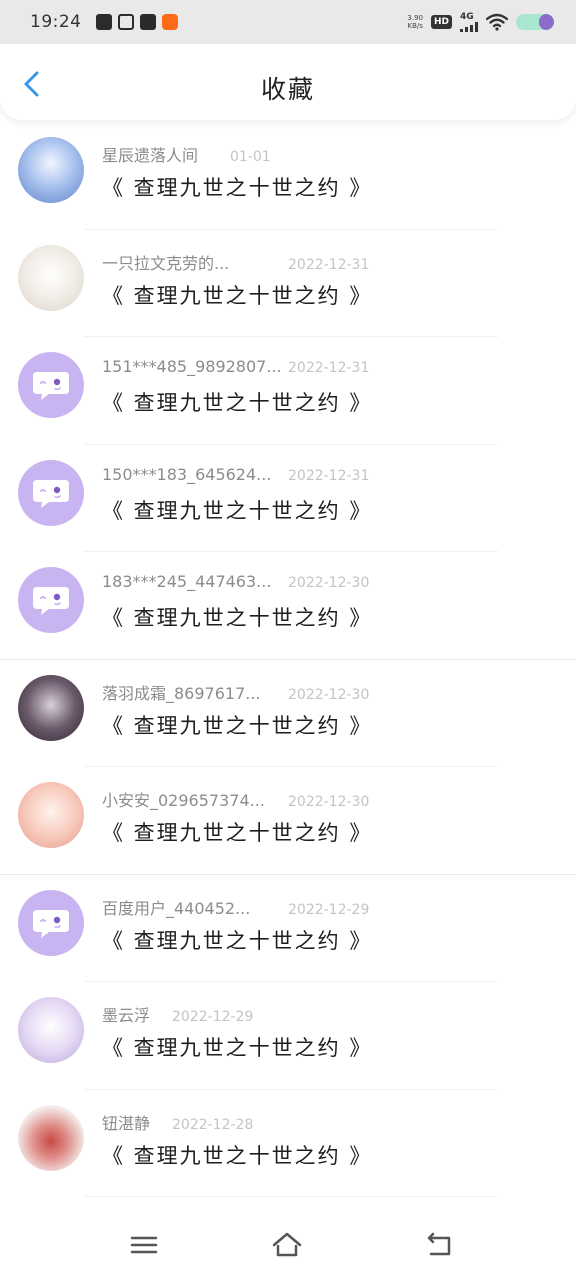  I want to click on back-icon, so click(439, 1244).